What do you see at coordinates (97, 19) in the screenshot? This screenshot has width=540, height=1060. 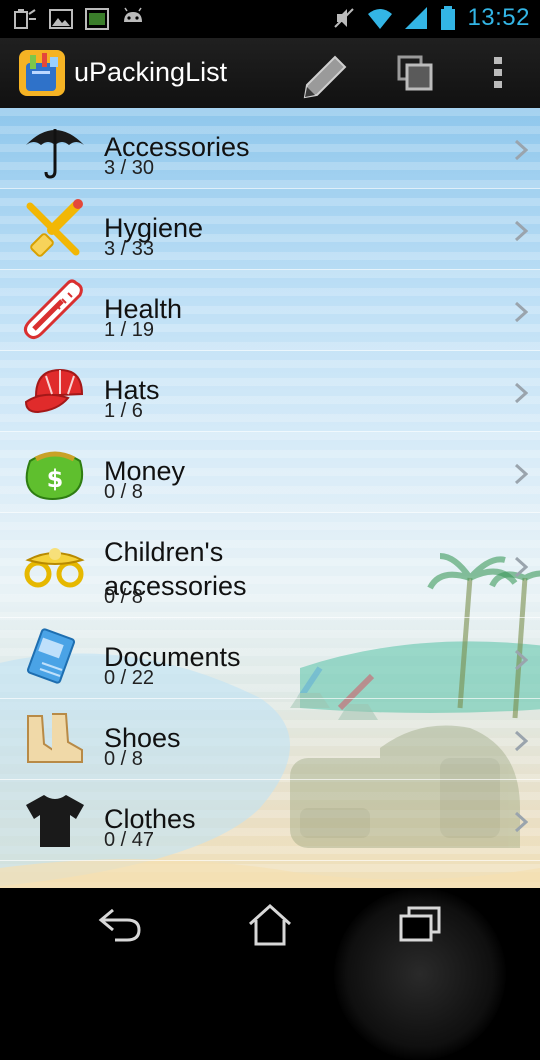 I see `screenshot-icon` at bounding box center [97, 19].